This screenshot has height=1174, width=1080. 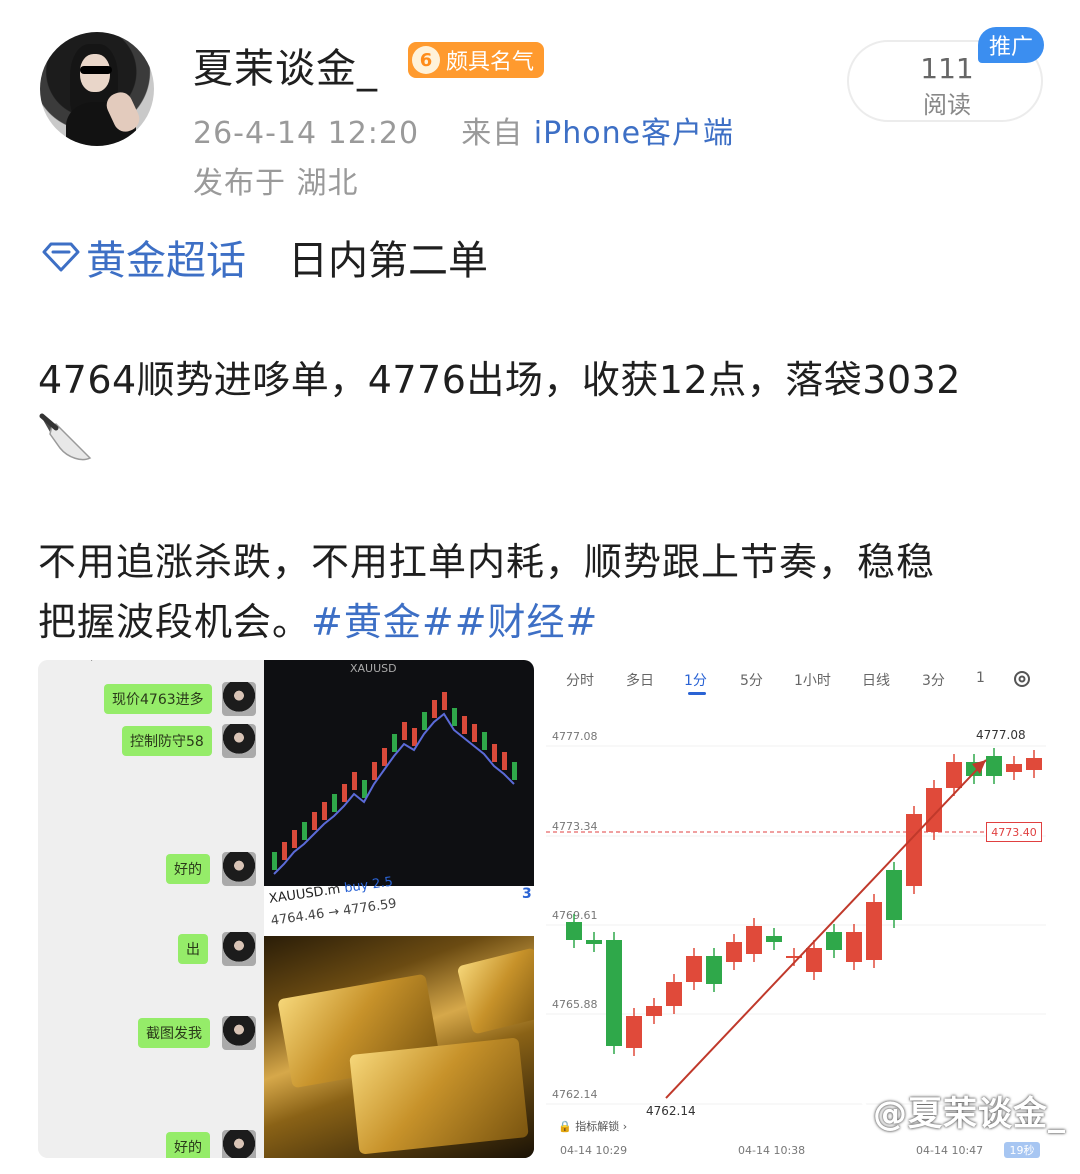 I want to click on watermark-text: @夏茉谈金_, so click(x=969, y=1114).